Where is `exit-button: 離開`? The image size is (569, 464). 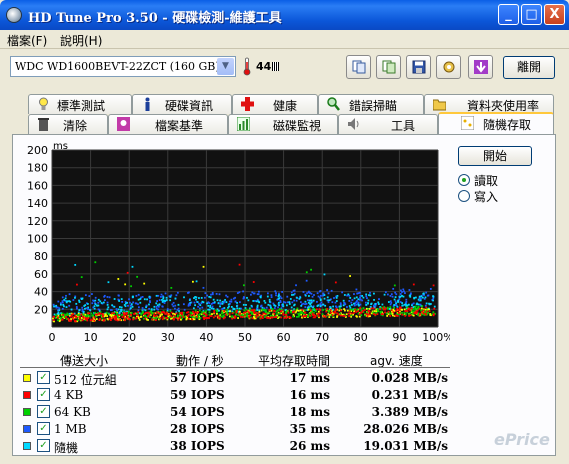
exit-button: 離開 is located at coordinates (529, 67).